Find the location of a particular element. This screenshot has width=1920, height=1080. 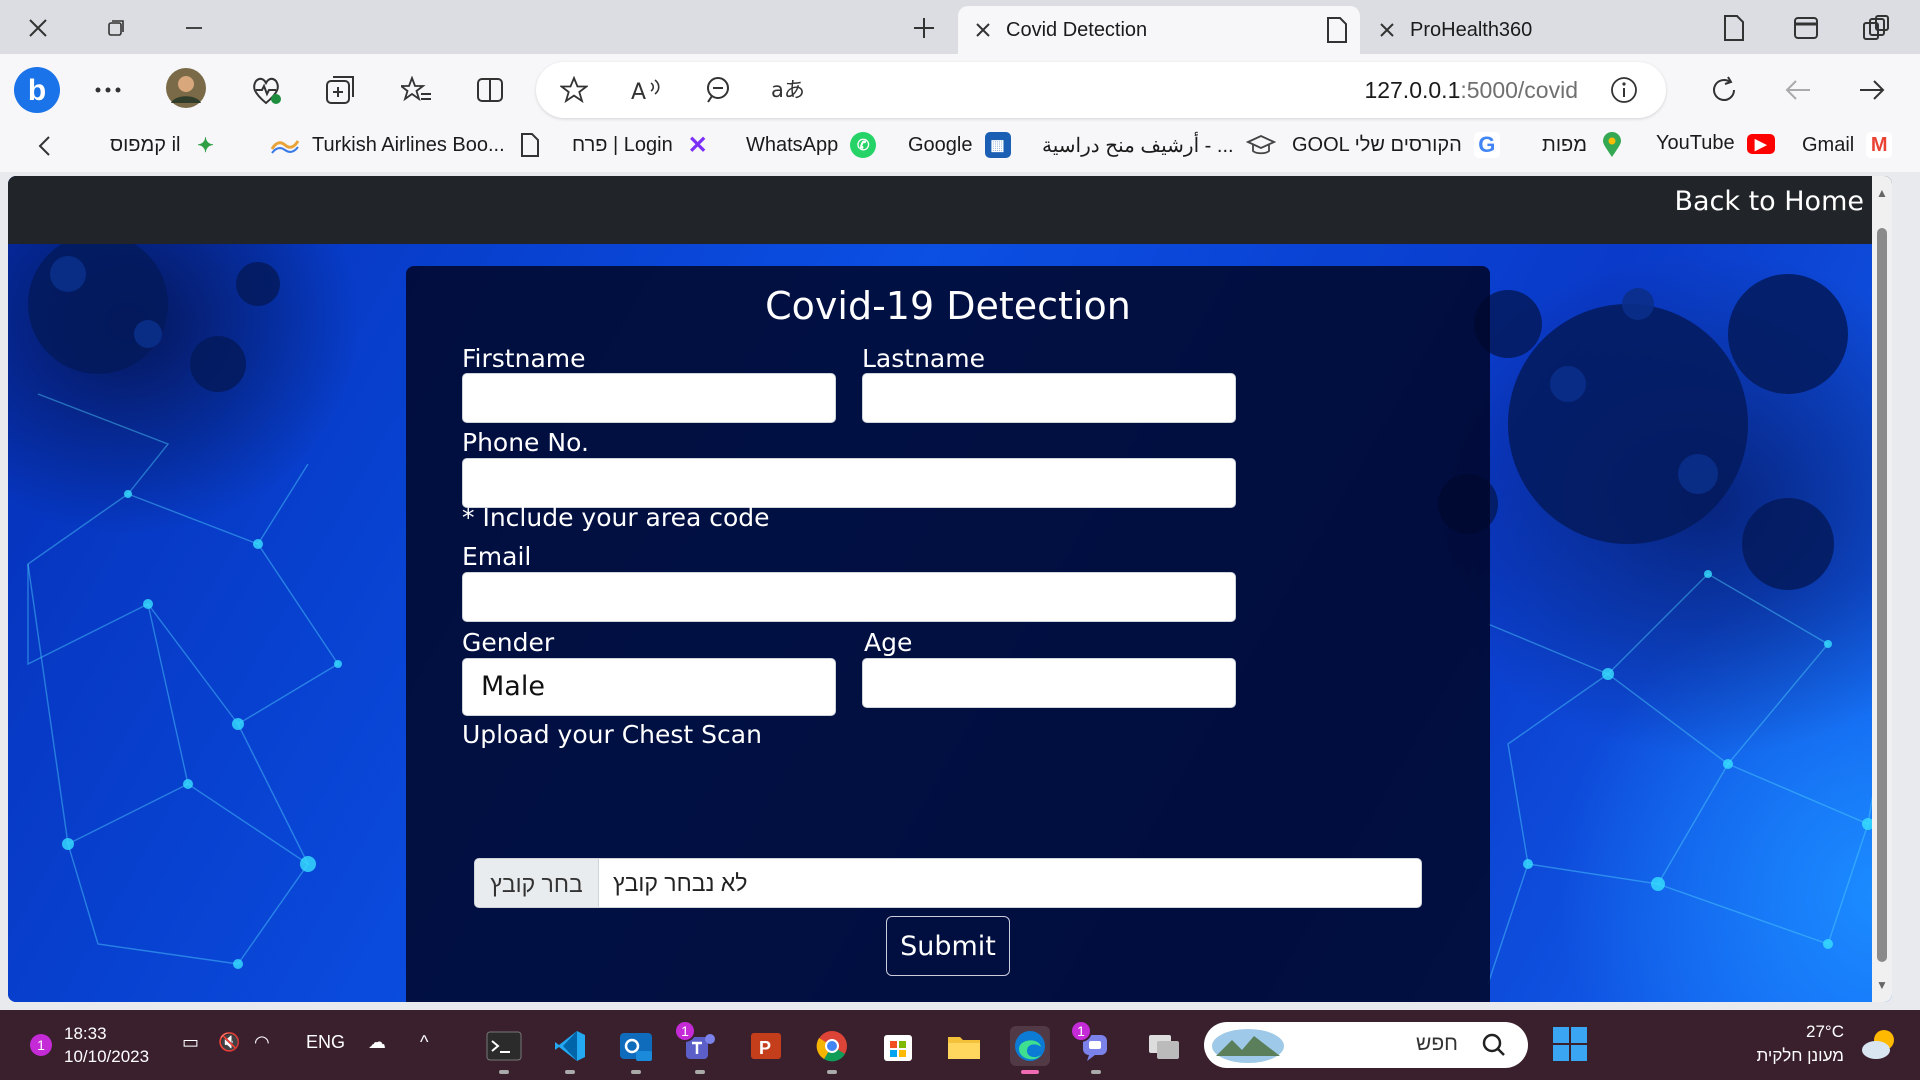

start-button is located at coordinates (1570, 1044).